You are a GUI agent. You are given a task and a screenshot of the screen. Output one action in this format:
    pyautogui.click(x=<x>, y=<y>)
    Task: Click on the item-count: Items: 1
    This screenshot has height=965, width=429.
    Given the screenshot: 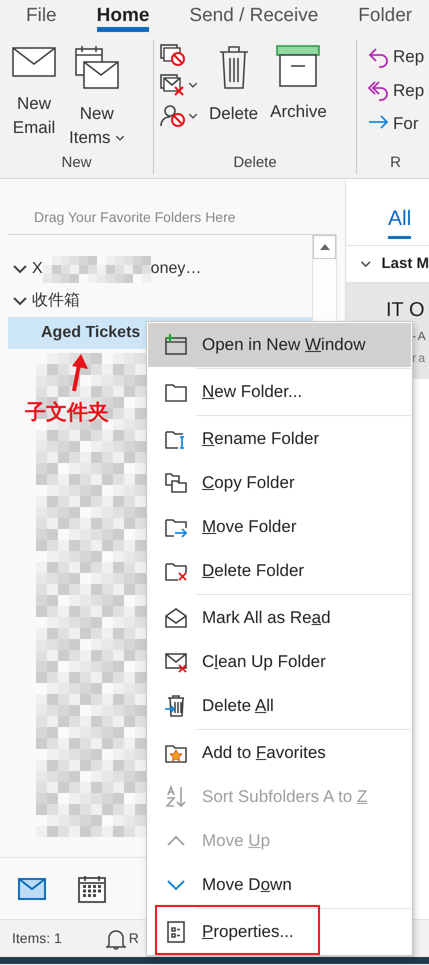 What is the action you would take?
    pyautogui.click(x=37, y=938)
    